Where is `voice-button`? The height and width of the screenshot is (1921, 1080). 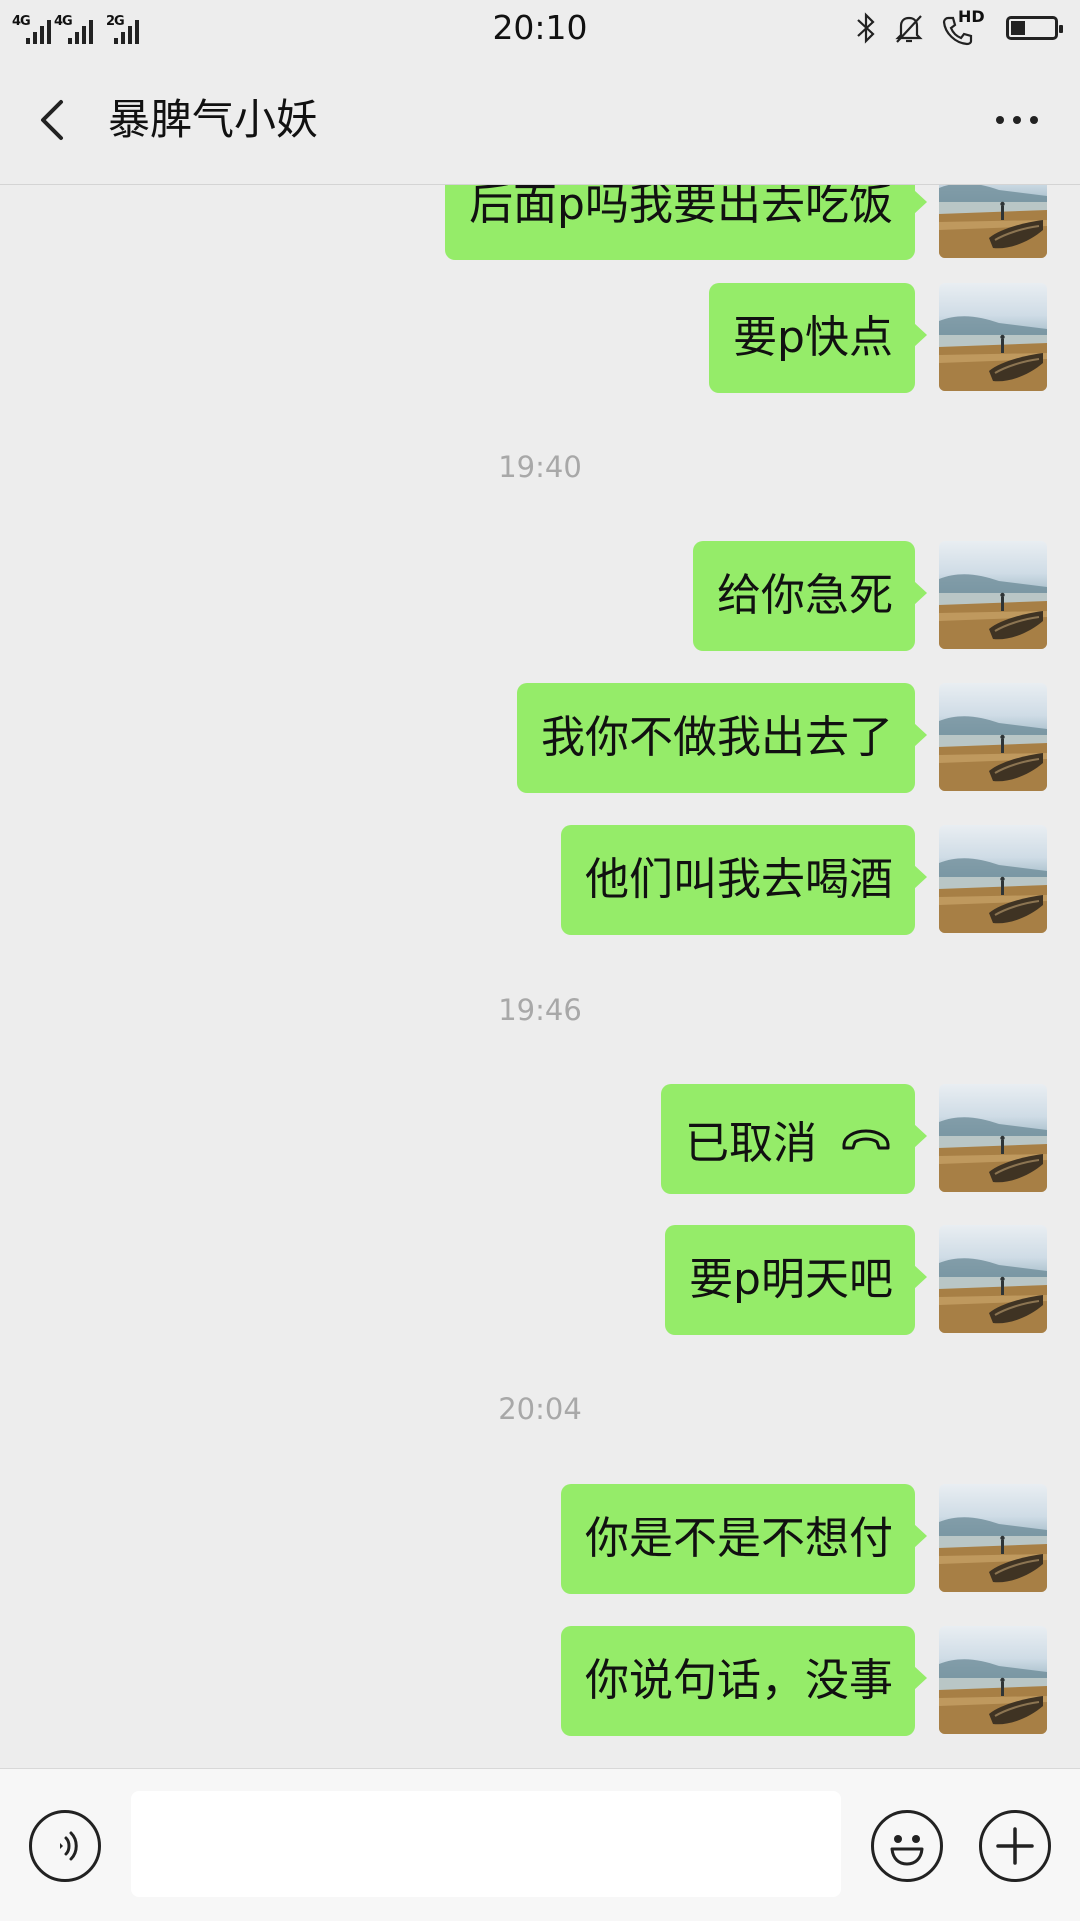
voice-button is located at coordinates (65, 1846).